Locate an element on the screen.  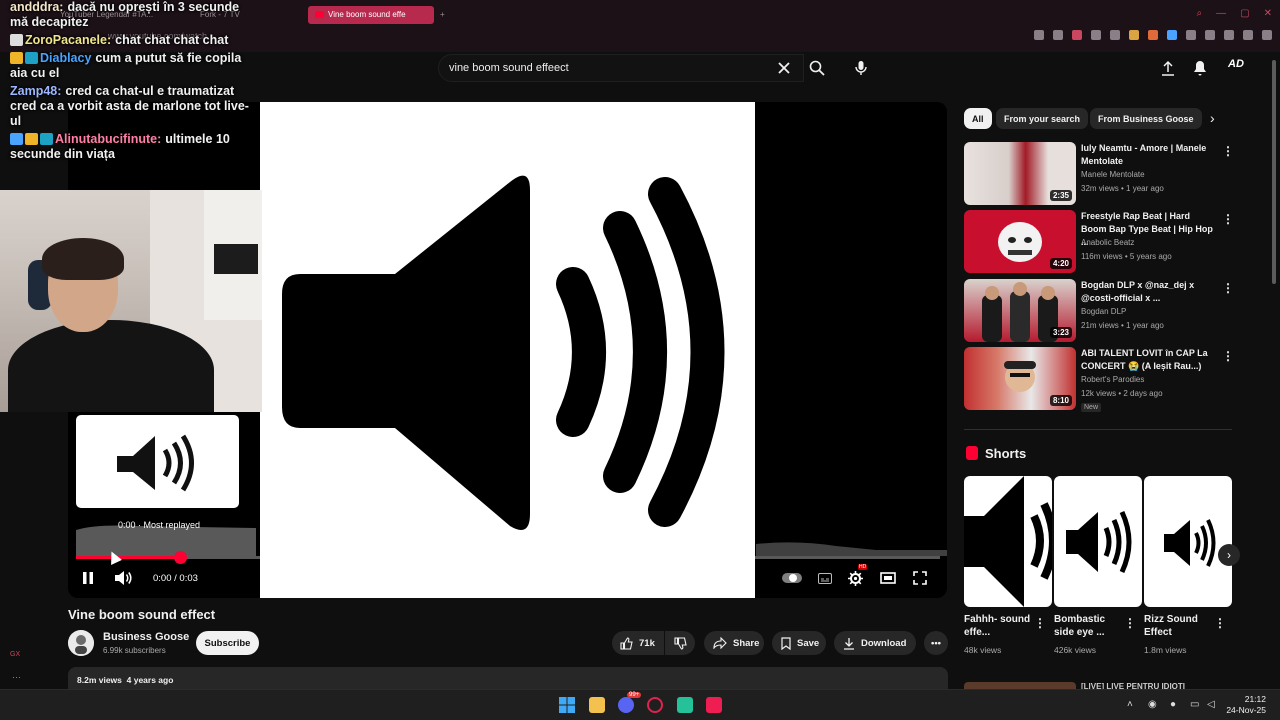
shield-icon is located at coordinates (1077, 35).